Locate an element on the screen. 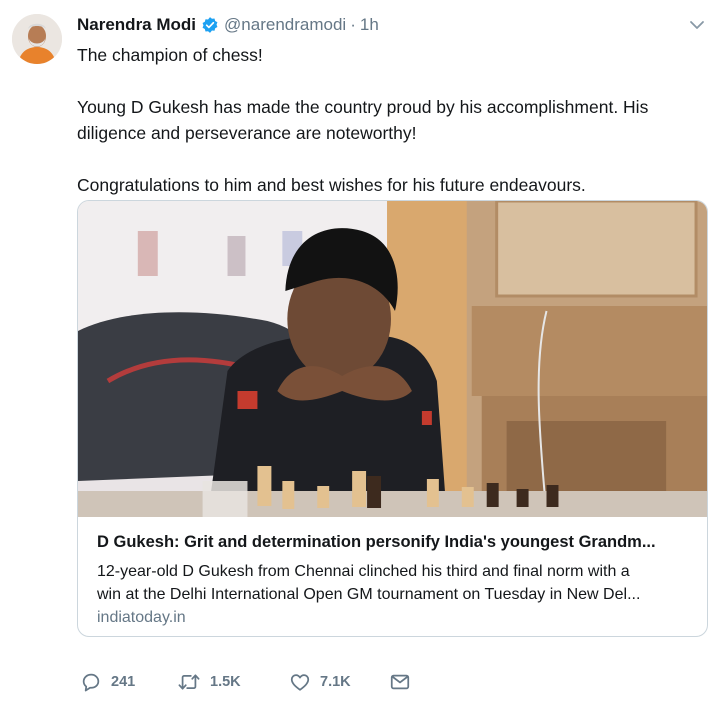 This screenshot has height=702, width=724. timestamp: 1h is located at coordinates (369, 25).